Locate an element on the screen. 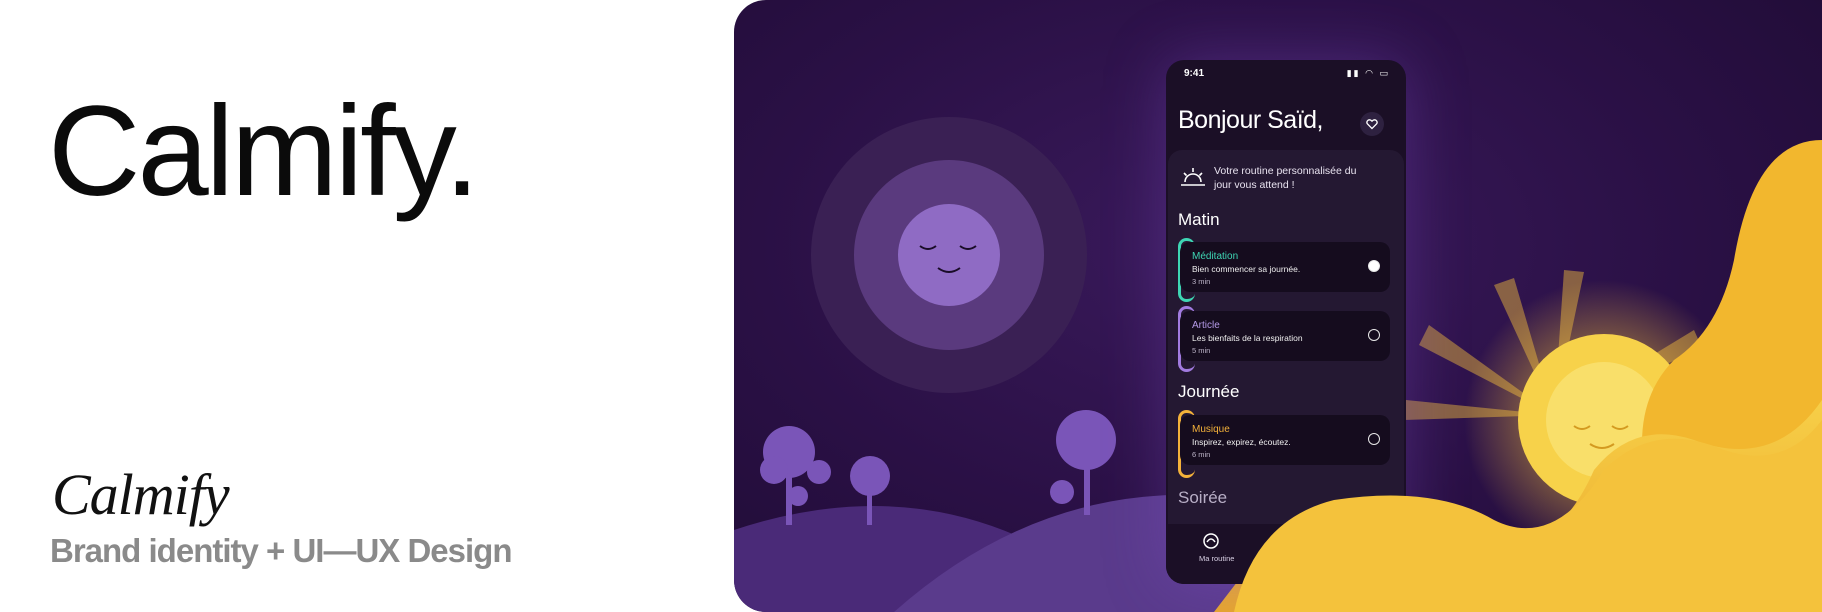 This screenshot has width=1822, height=612. heart-icon is located at coordinates (1372, 124).